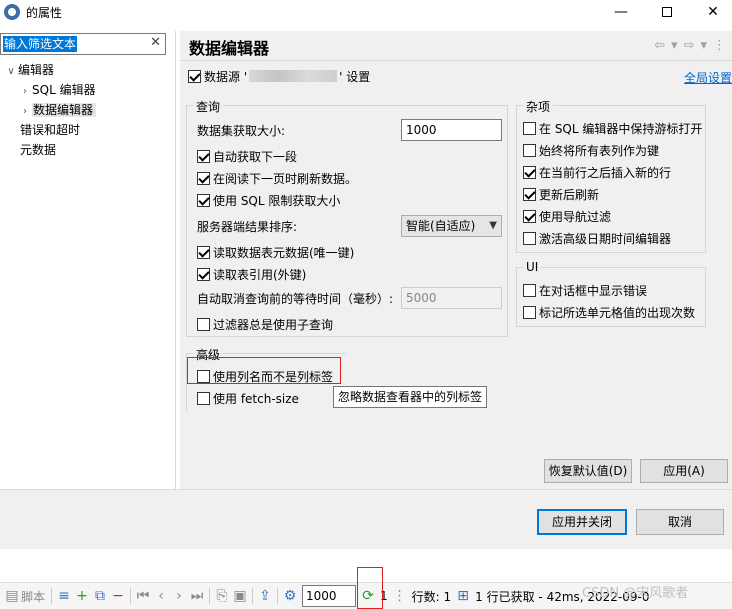 The width and height of the screenshot is (732, 609). What do you see at coordinates (410, 397) in the screenshot?
I see `tooltip: 忽略数据查看器中的列标签` at bounding box center [410, 397].